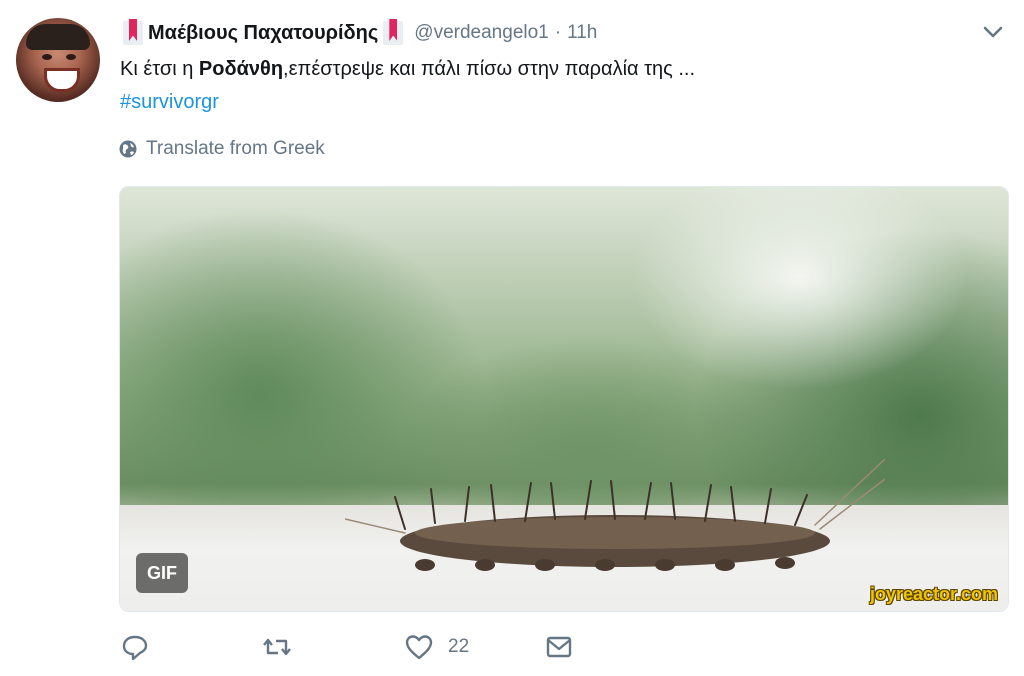  I want to click on like-count: 22, so click(459, 646).